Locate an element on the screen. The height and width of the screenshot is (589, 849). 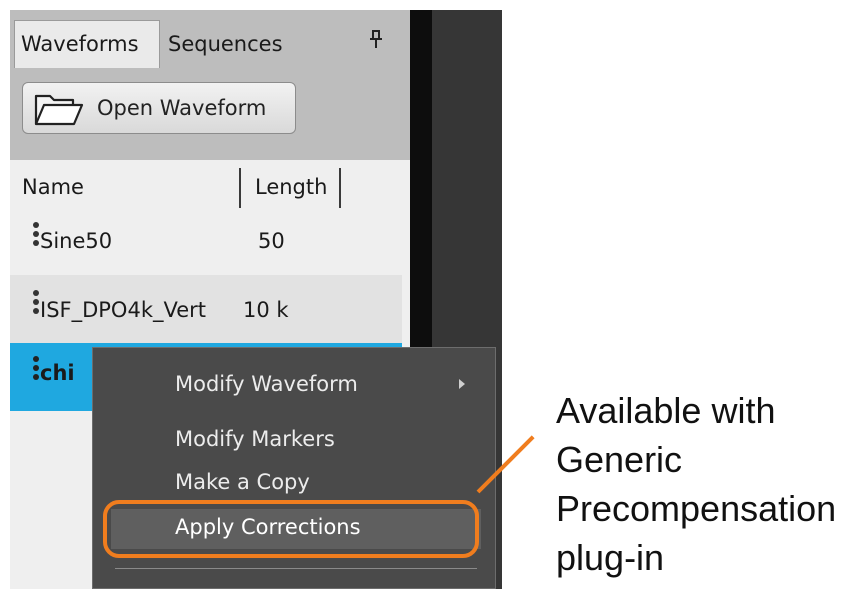
row-length: 10 k is located at coordinates (266, 310).